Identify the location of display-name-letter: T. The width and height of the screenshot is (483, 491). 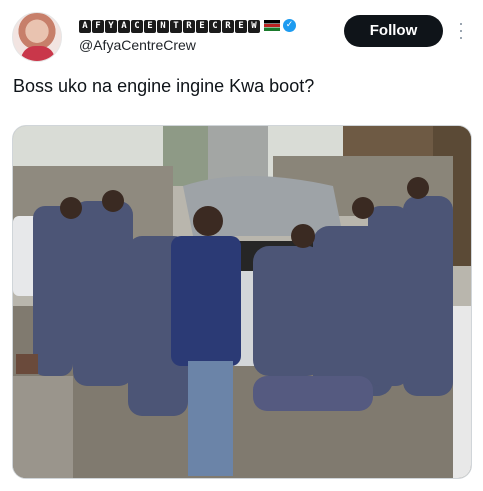
(176, 26).